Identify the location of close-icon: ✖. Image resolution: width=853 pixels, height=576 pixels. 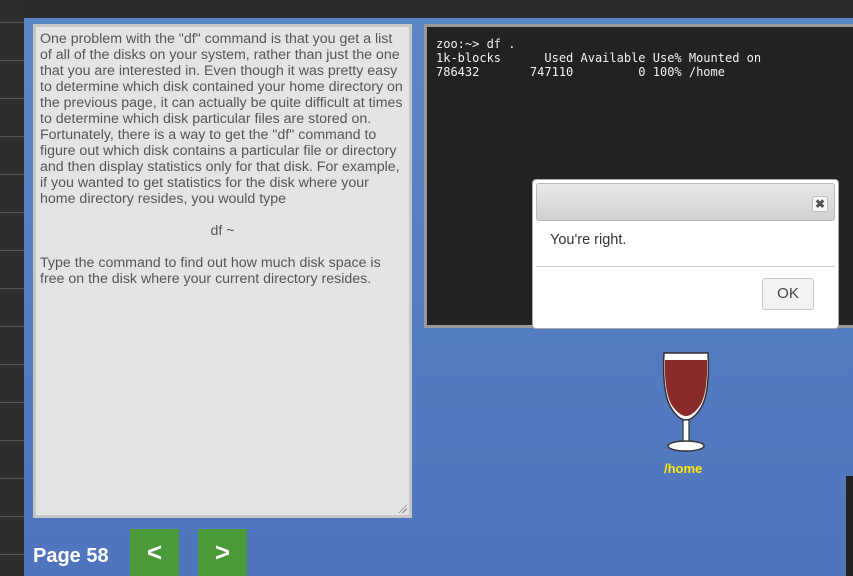
(820, 204).